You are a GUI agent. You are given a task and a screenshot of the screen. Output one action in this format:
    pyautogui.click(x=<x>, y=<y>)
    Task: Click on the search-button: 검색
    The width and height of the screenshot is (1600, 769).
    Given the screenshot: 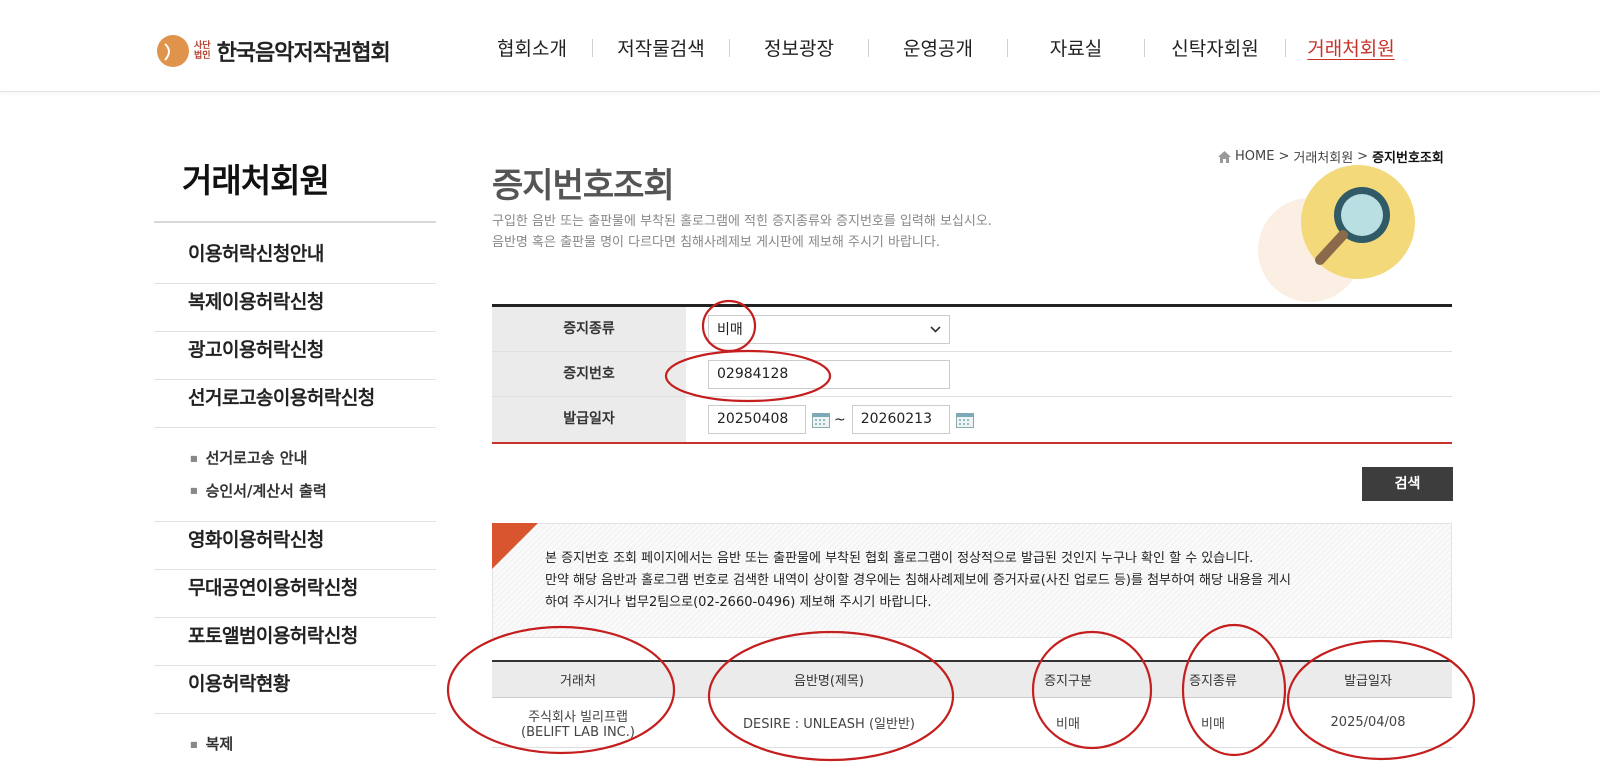 What is the action you would take?
    pyautogui.click(x=1407, y=484)
    